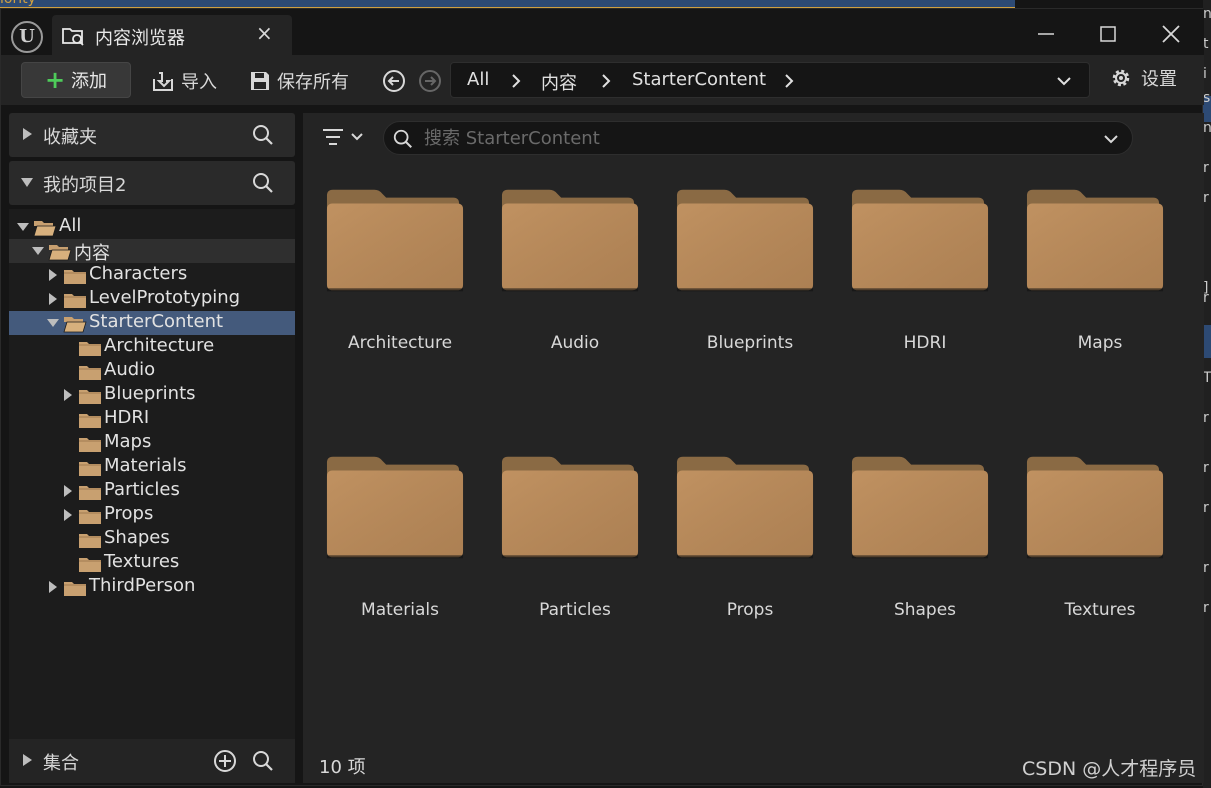  Describe the element at coordinates (264, 33) in the screenshot. I see `tab-close-button: ×` at that location.